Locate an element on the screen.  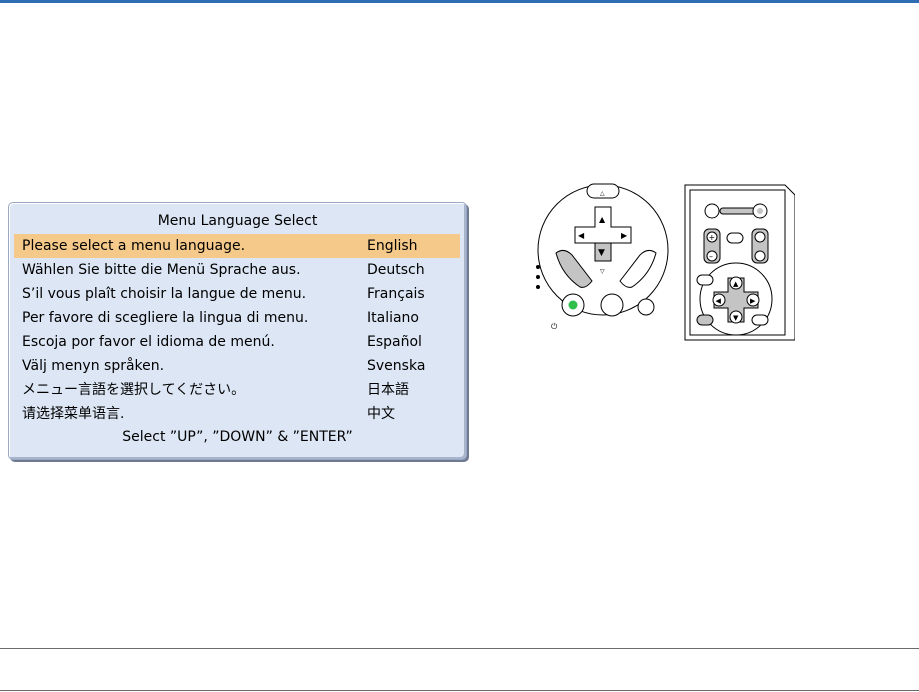
projector-and-remote-illustration: ▼ ▲ ◀ ▶ ⏻ △ ▽ + – ▲ ▼ ◀ ▶ is located at coordinates (665, 262).